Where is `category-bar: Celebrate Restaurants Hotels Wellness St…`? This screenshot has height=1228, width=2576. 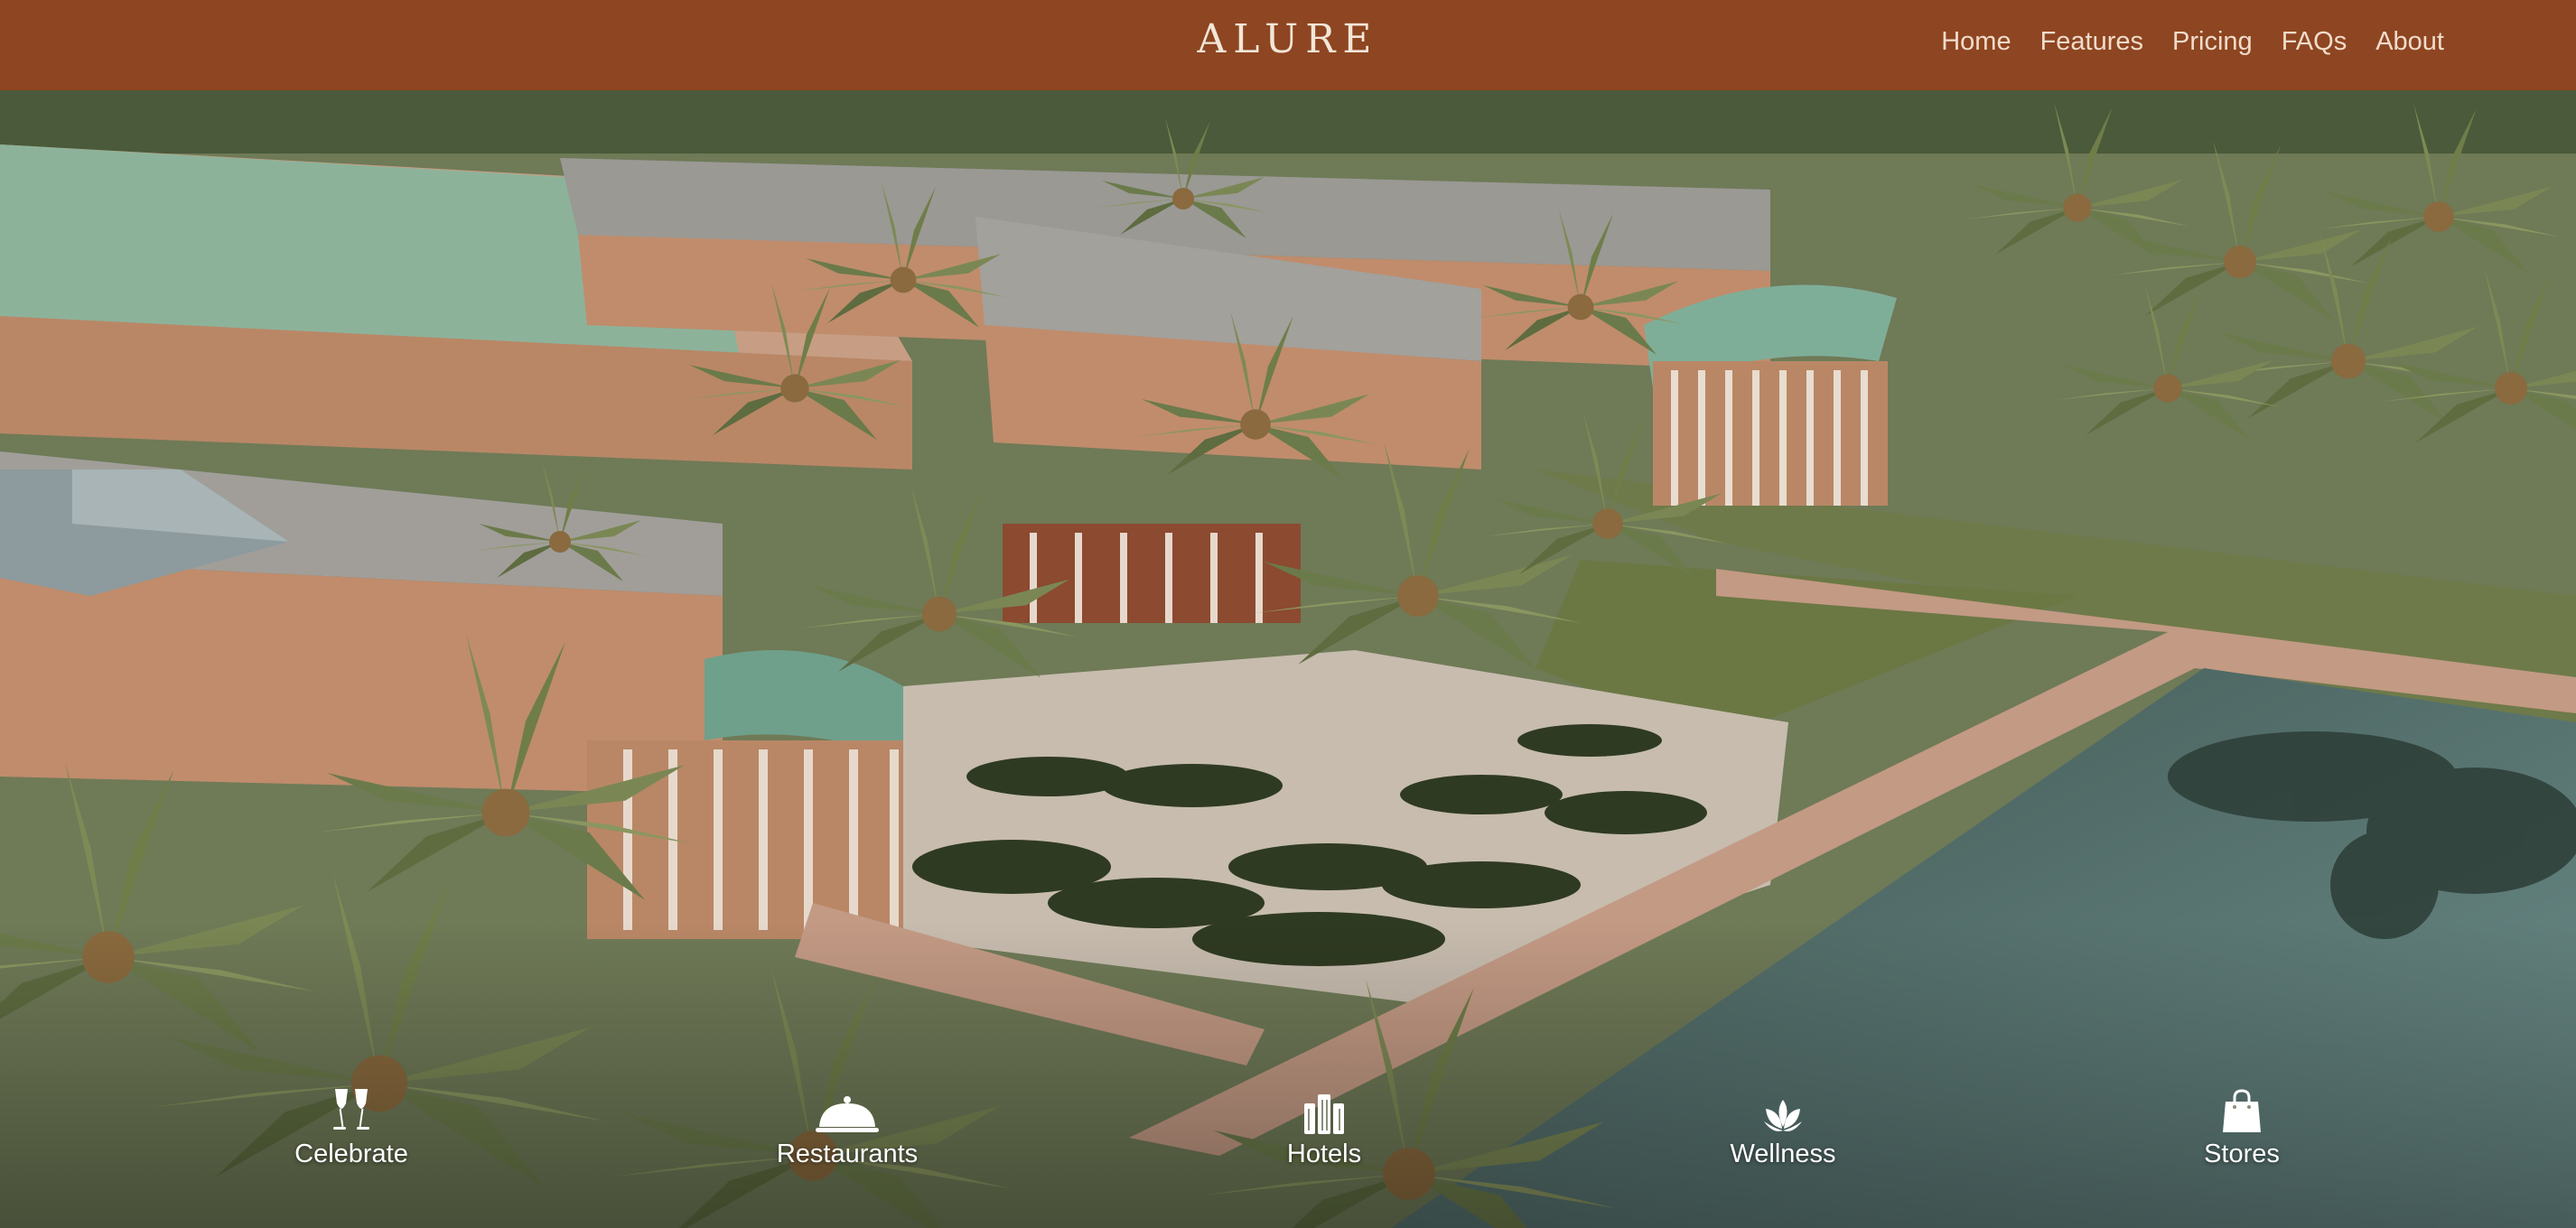
category-bar: Celebrate Restaurants Hotels Wellness St… is located at coordinates (1288, 1138).